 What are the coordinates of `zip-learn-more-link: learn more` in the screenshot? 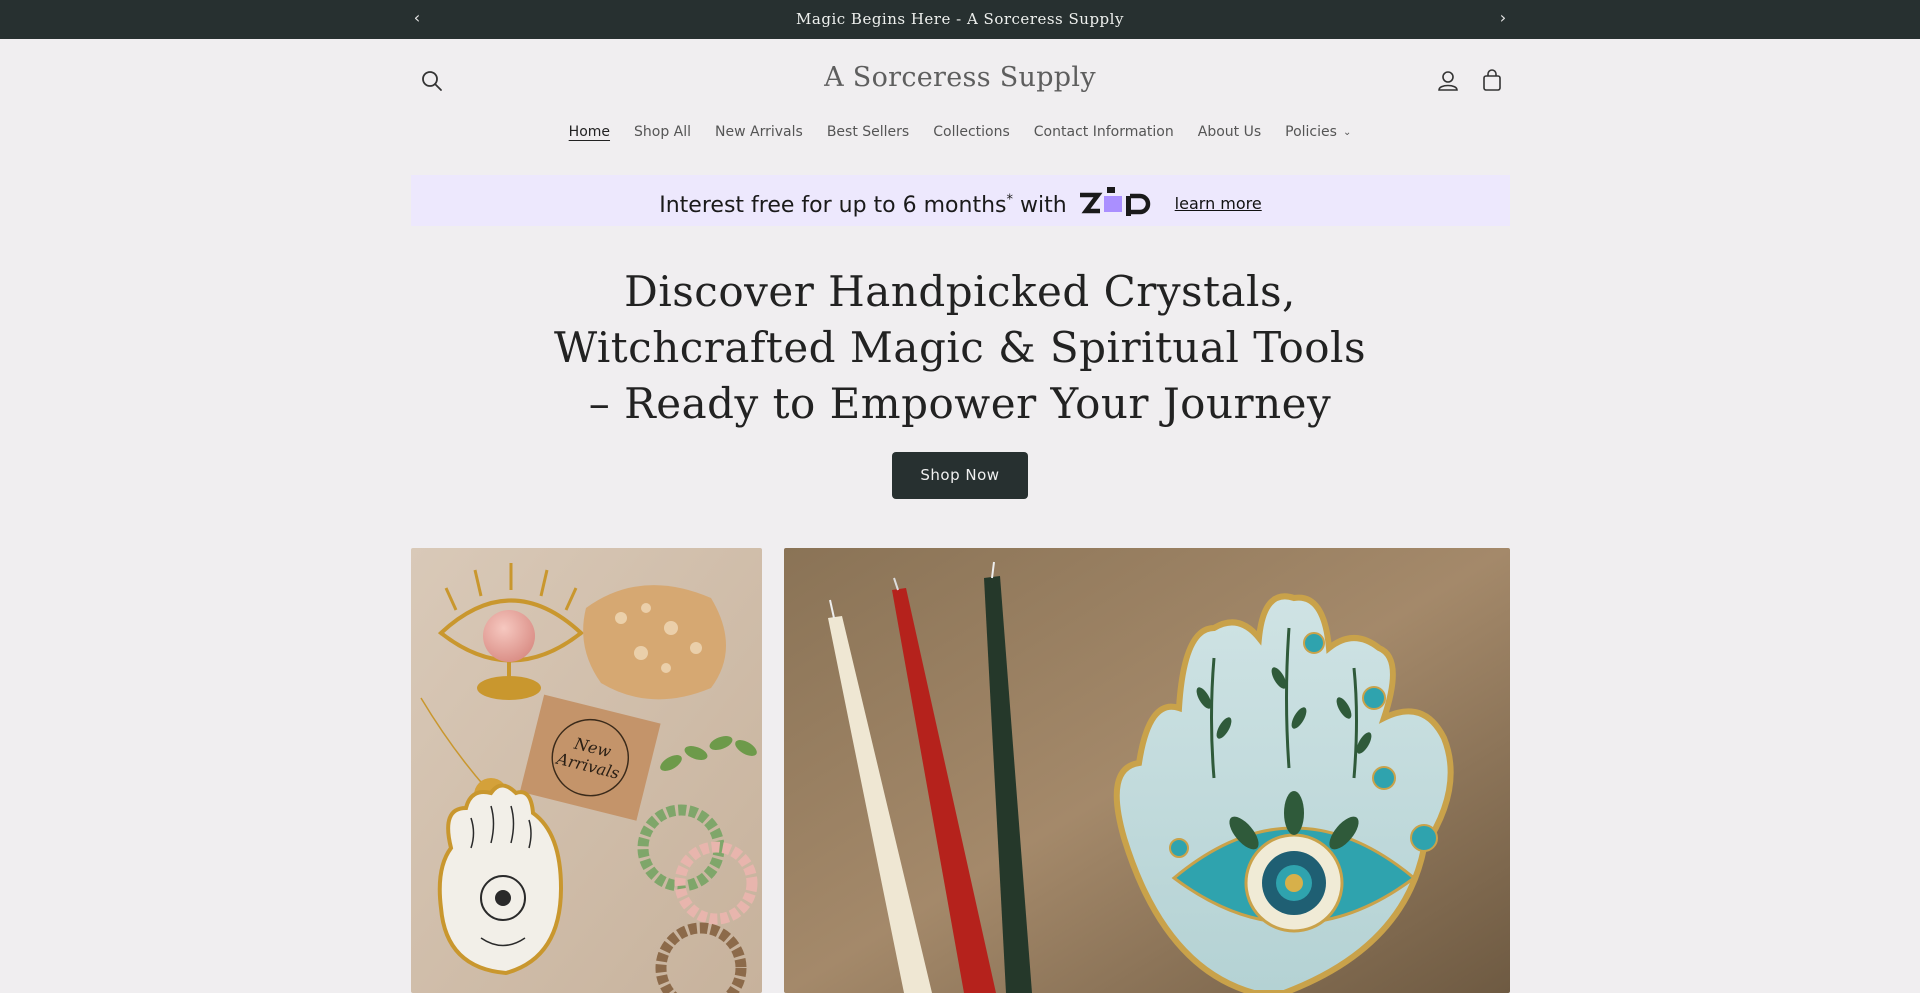 It's located at (1218, 203).